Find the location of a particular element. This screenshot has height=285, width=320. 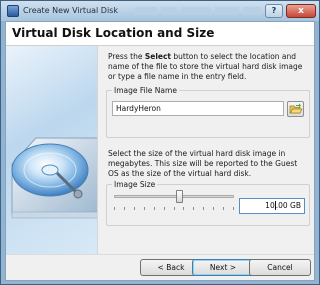

next-button: Next > is located at coordinates (223, 267).